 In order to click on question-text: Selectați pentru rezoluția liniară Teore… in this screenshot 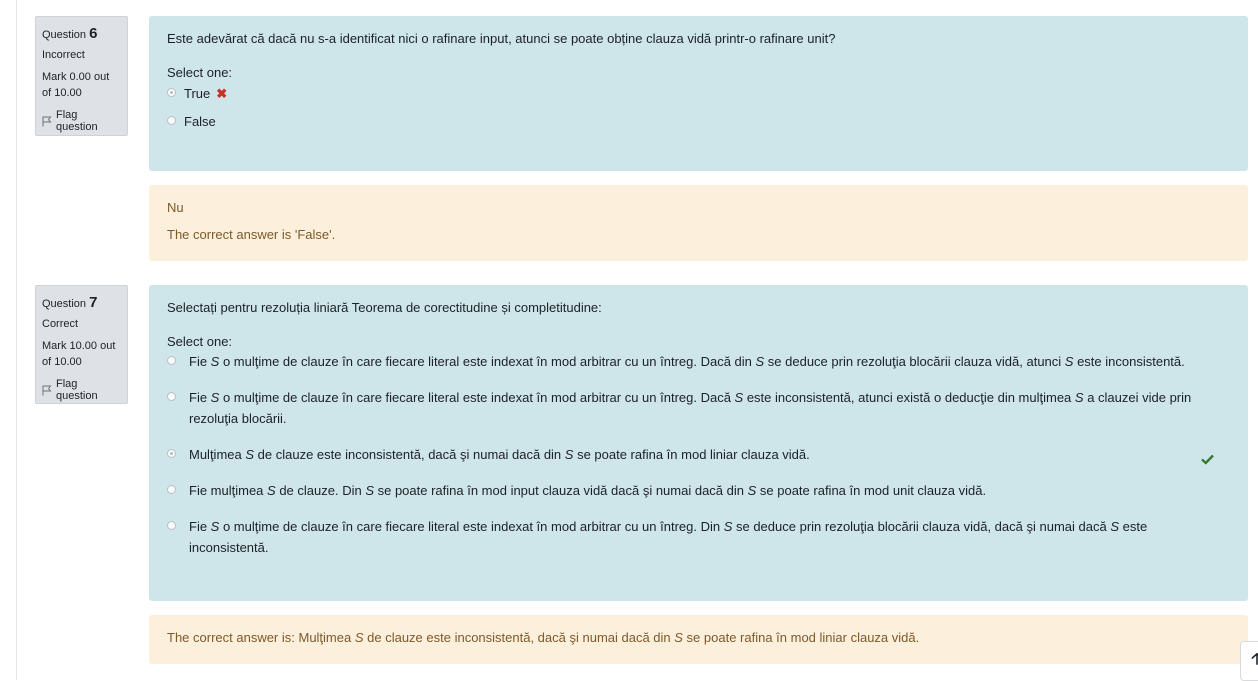, I will do `click(384, 307)`.